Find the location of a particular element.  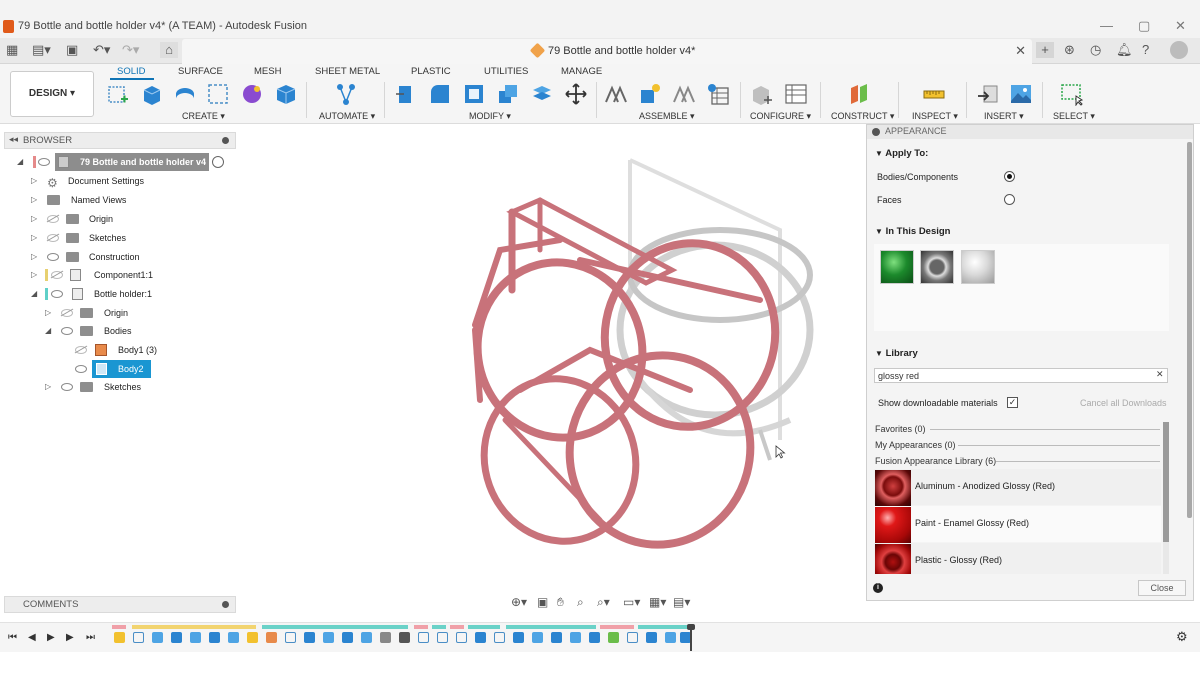

sweep-icon is located at coordinates (218, 94).